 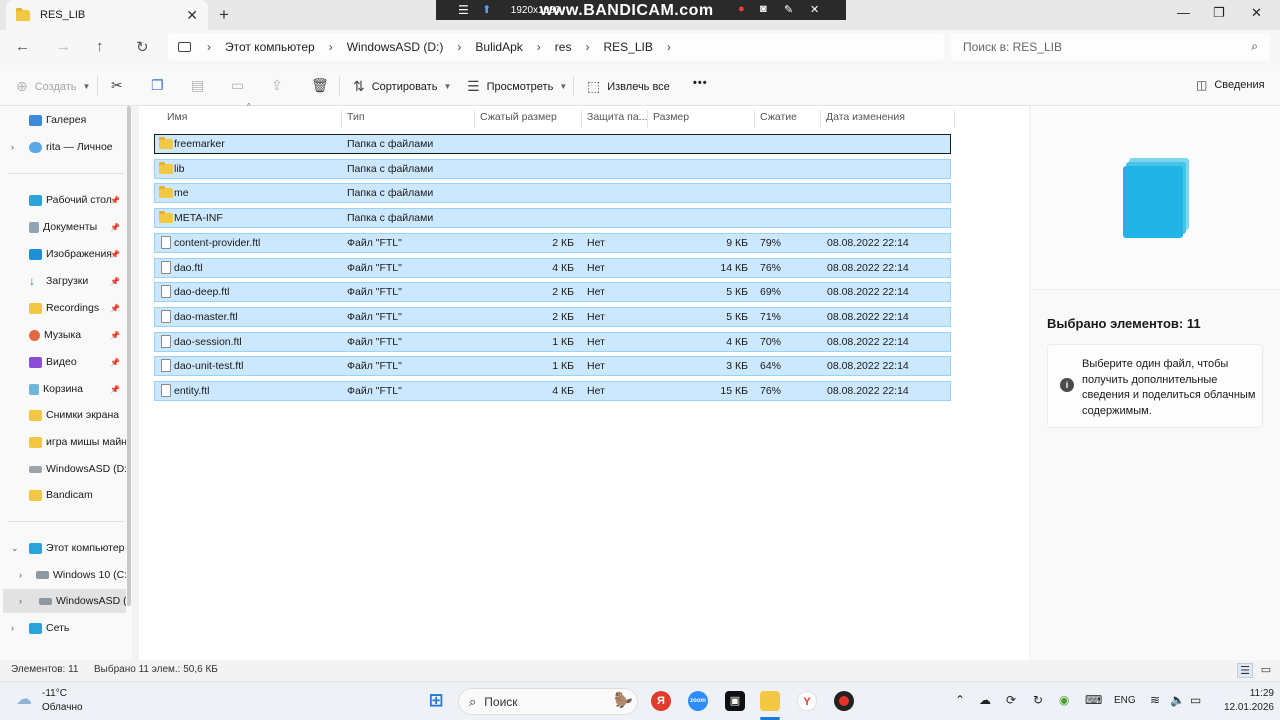 I want to click on sidebar-item-onedrive: › rita — Личное, so click(x=63, y=147).